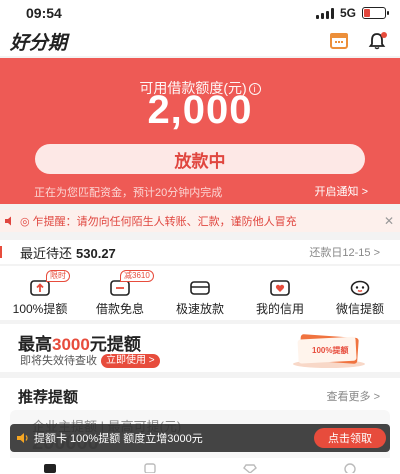  I want to click on coupon-icon, so click(120, 288).